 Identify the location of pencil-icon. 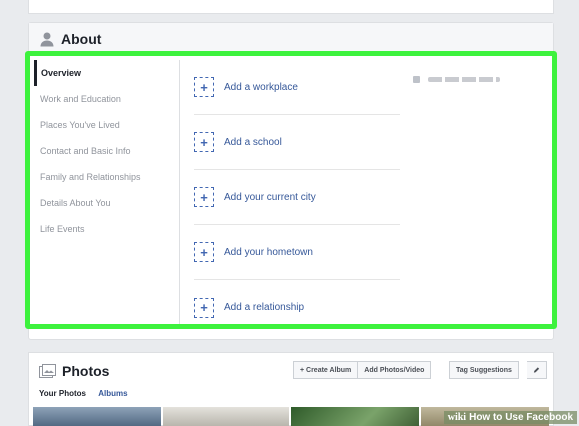
(536, 370).